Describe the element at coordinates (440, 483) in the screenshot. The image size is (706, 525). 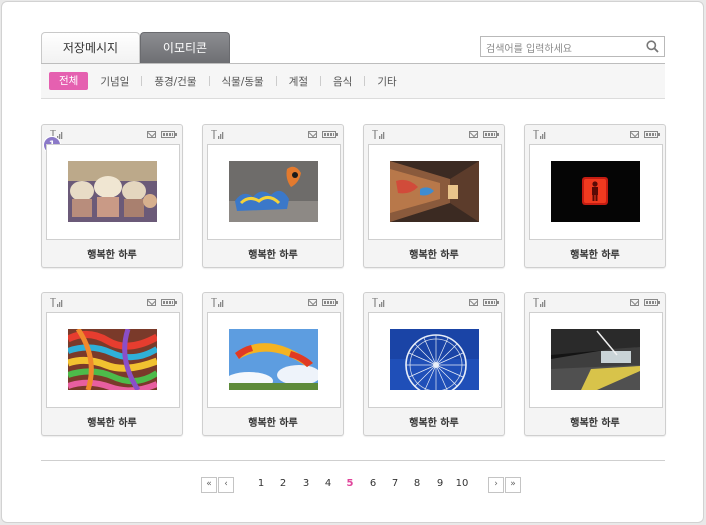
I see `page-number: 9` at that location.